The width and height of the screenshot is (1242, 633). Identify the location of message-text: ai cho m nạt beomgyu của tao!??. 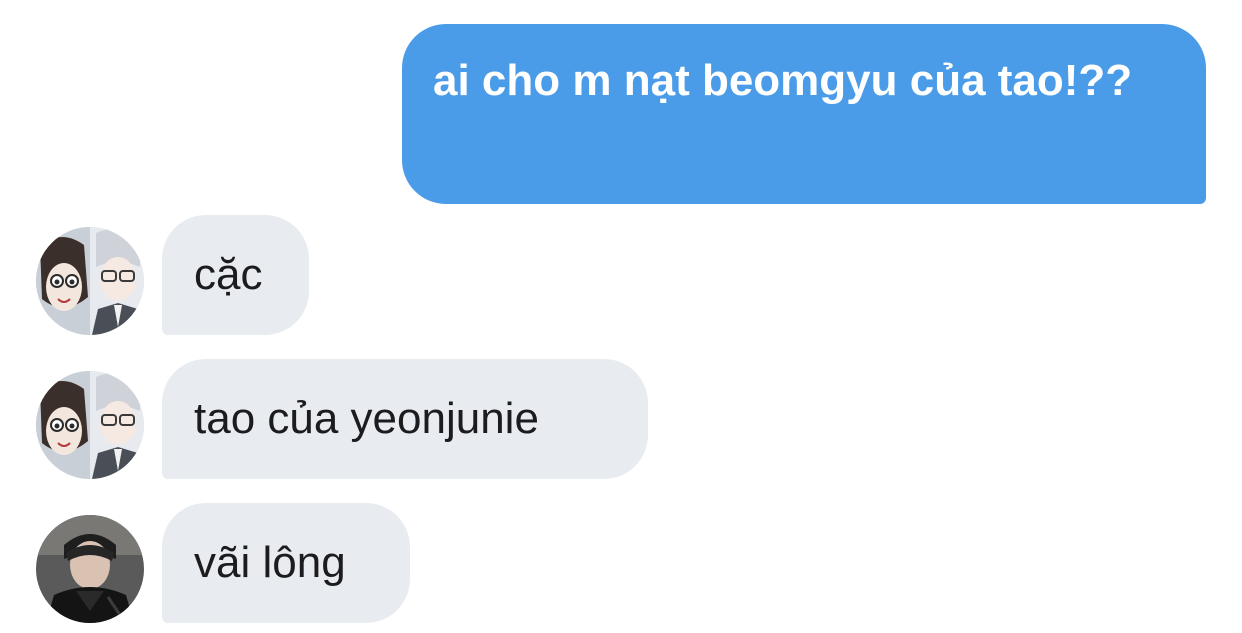
(783, 80).